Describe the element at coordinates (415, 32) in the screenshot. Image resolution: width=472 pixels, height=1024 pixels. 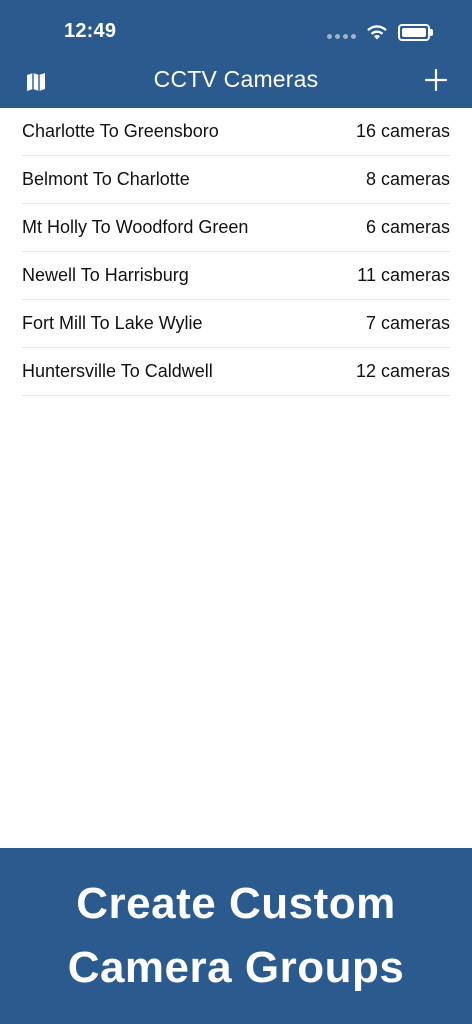
I see `battery-icon` at that location.